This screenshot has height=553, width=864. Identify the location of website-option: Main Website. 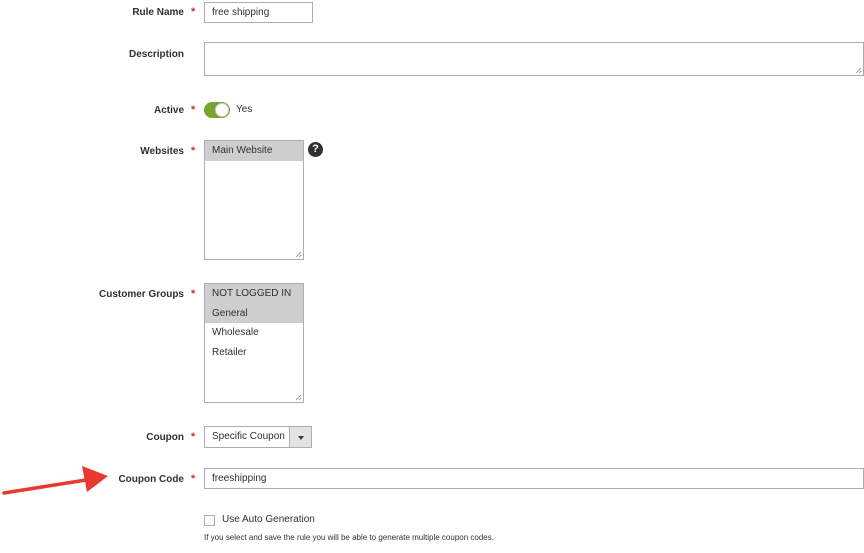
(254, 151).